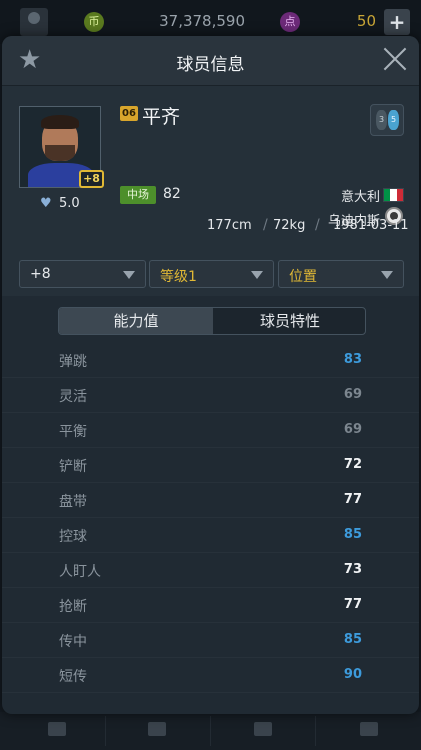  I want to click on manager-avatar-icon, so click(34, 22).